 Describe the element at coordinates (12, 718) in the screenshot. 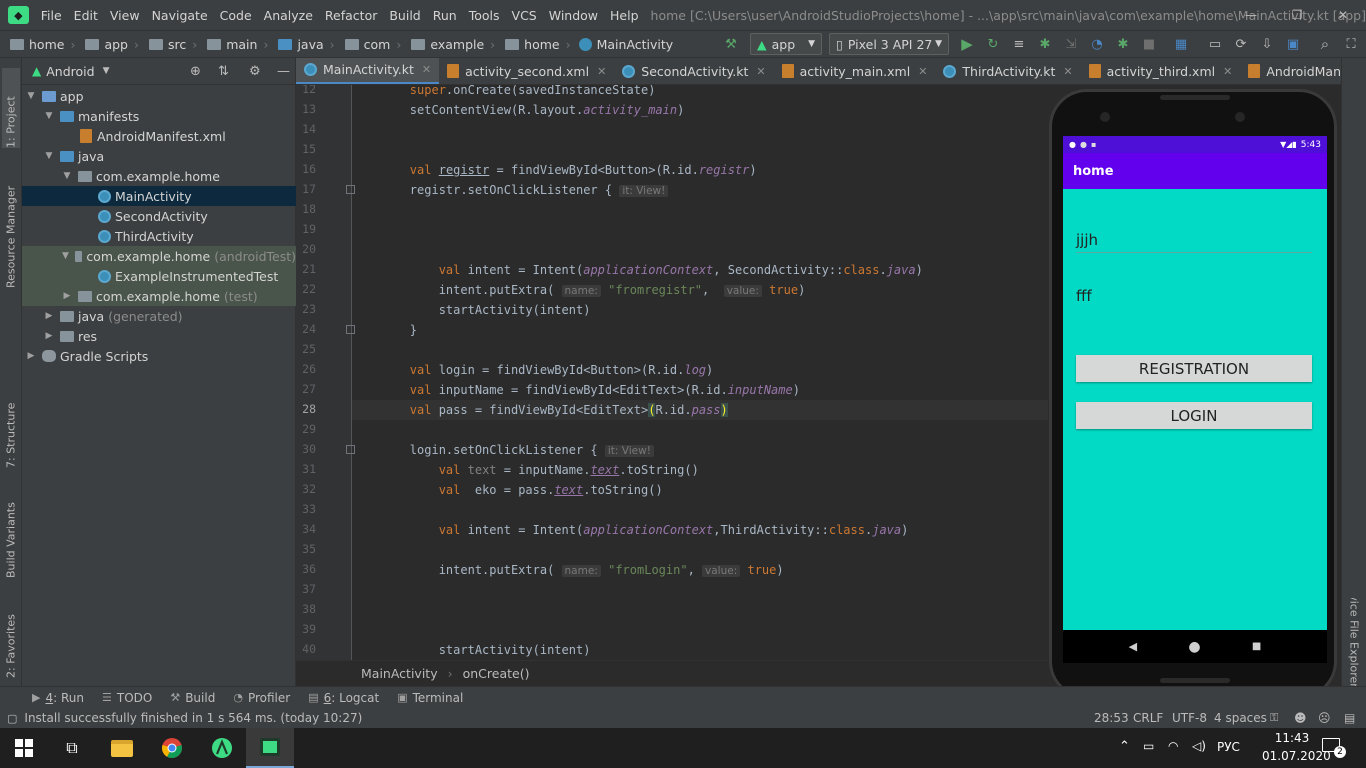

I see `toggle-tool-windows-icon: ▢` at that location.